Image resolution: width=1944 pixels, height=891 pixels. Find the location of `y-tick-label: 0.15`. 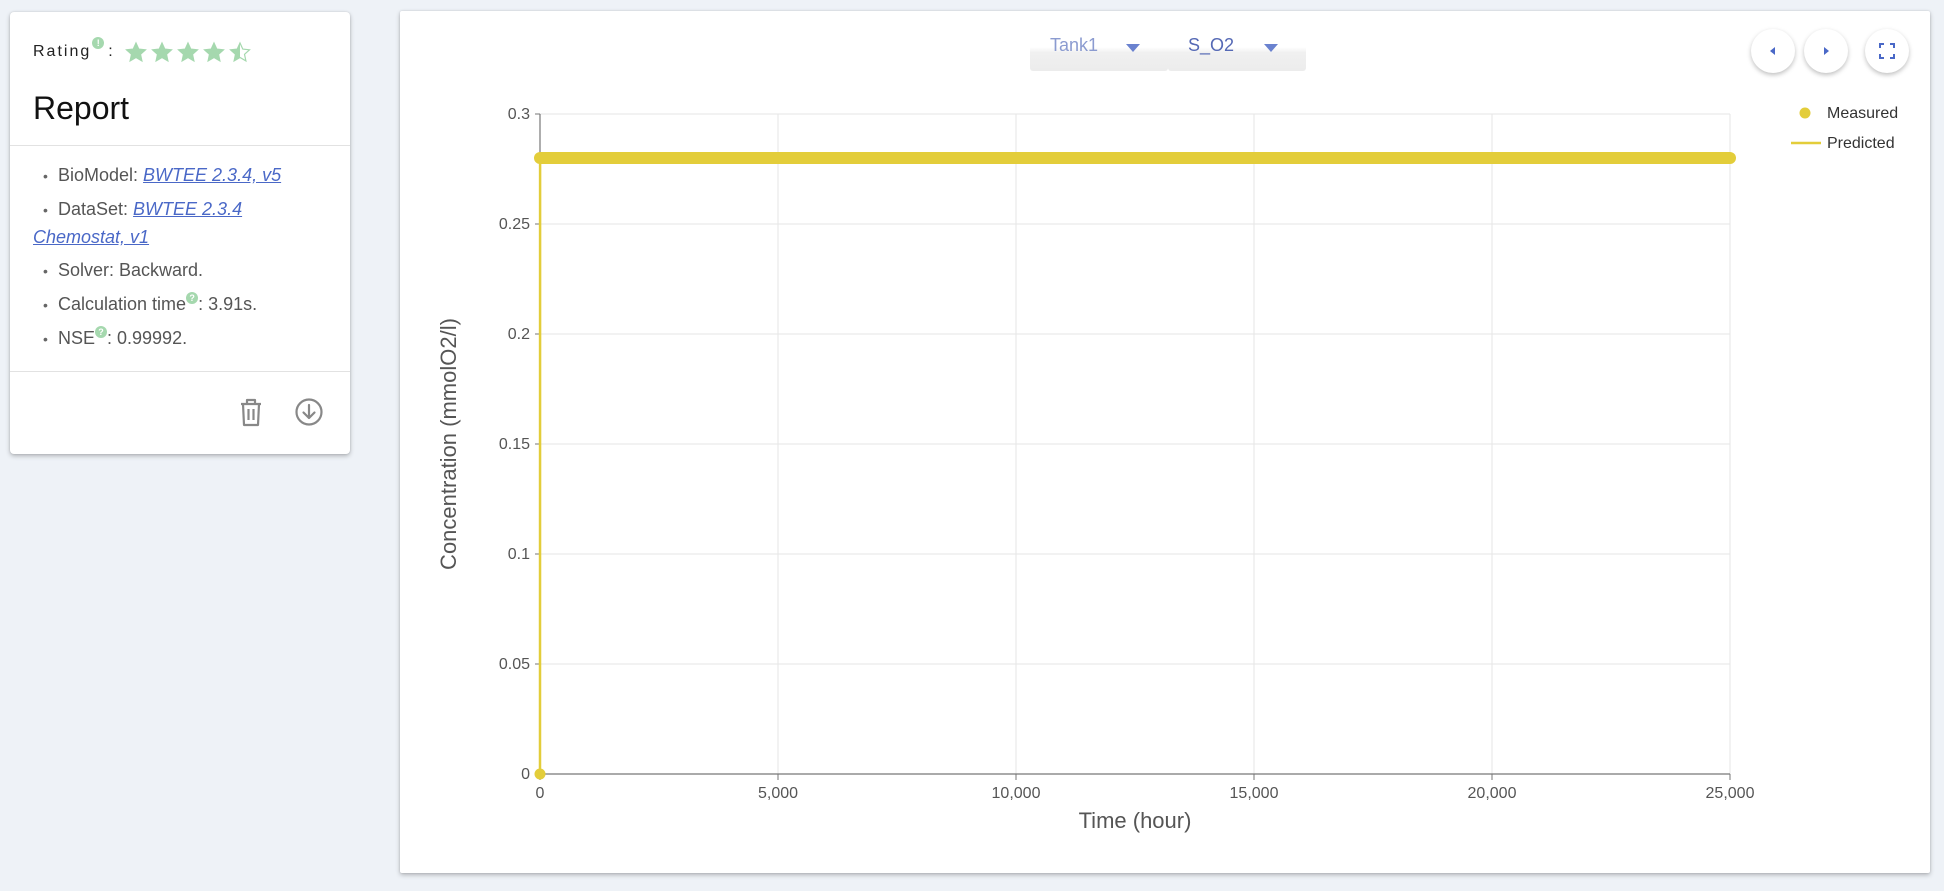

y-tick-label: 0.15 is located at coordinates (514, 444).